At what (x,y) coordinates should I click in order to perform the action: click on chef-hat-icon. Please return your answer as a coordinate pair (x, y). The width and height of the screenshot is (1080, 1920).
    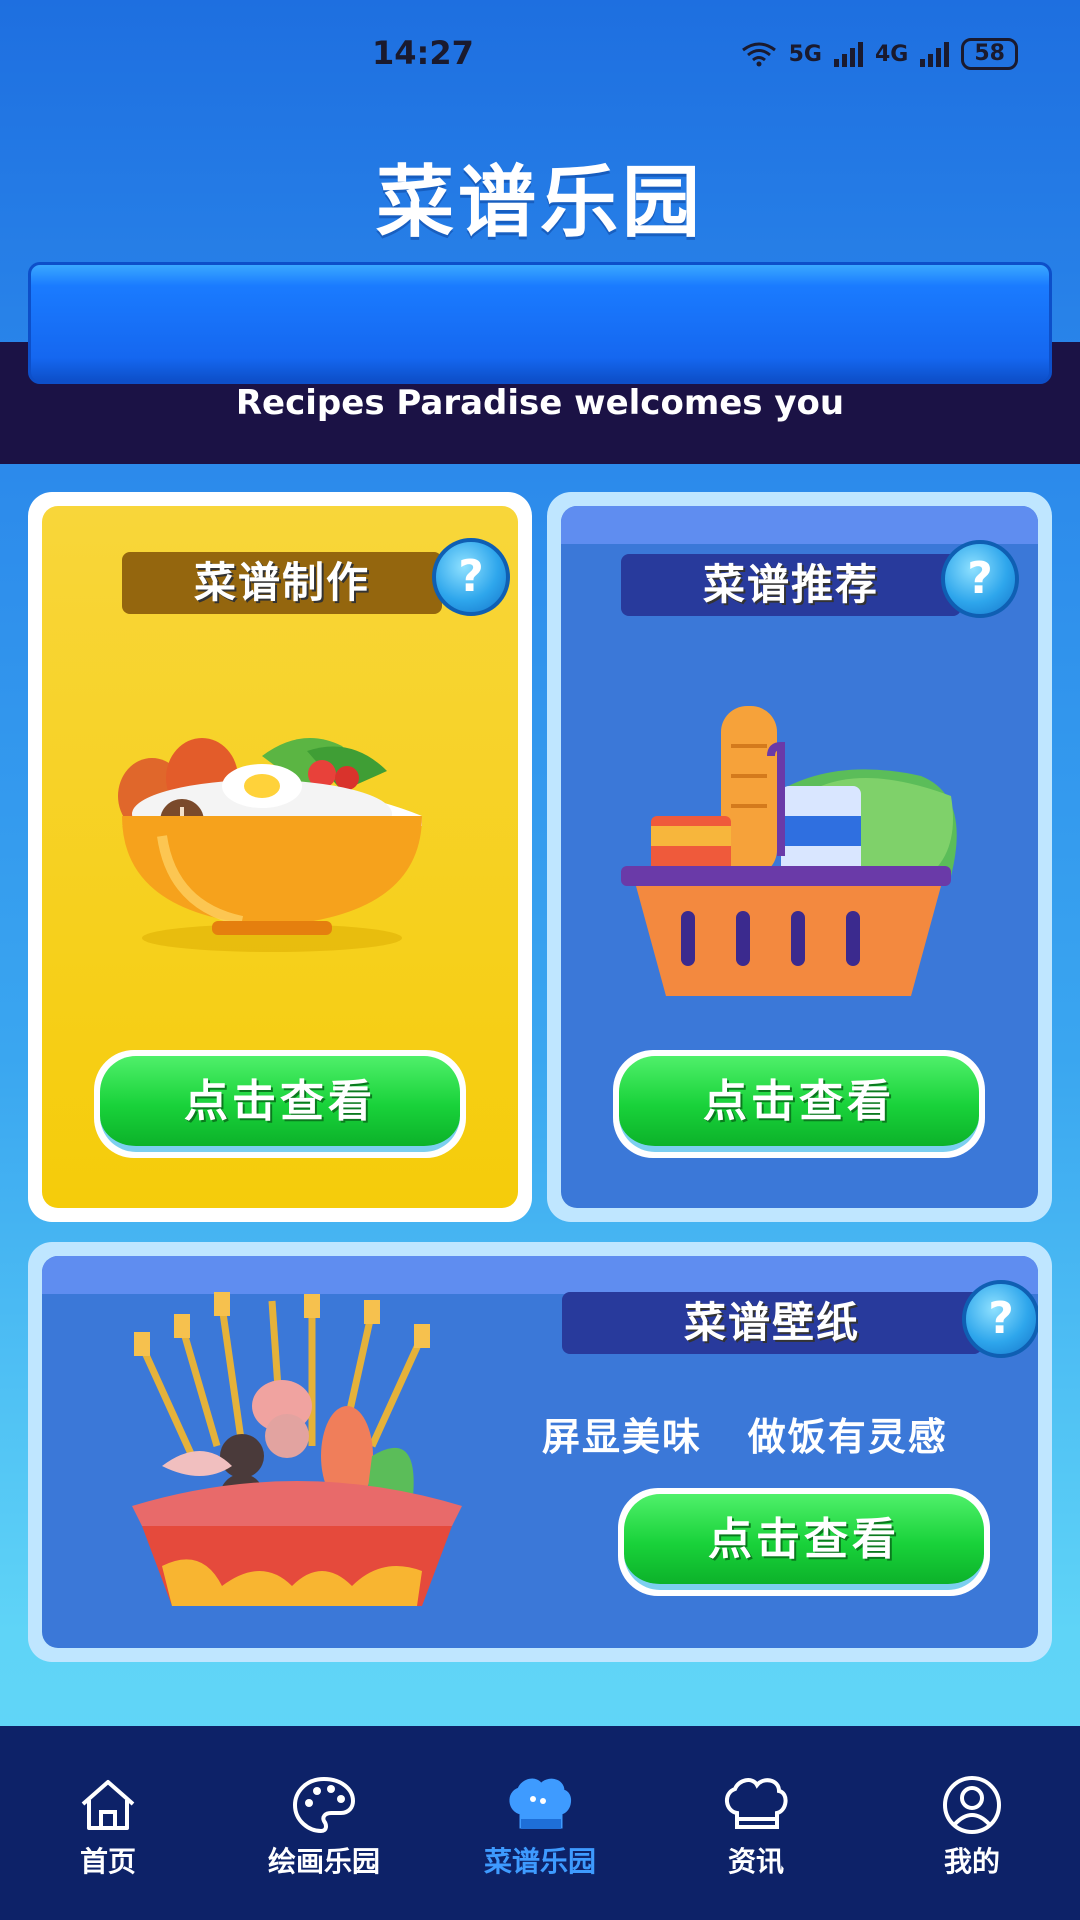
    Looking at the image, I should click on (540, 1803).